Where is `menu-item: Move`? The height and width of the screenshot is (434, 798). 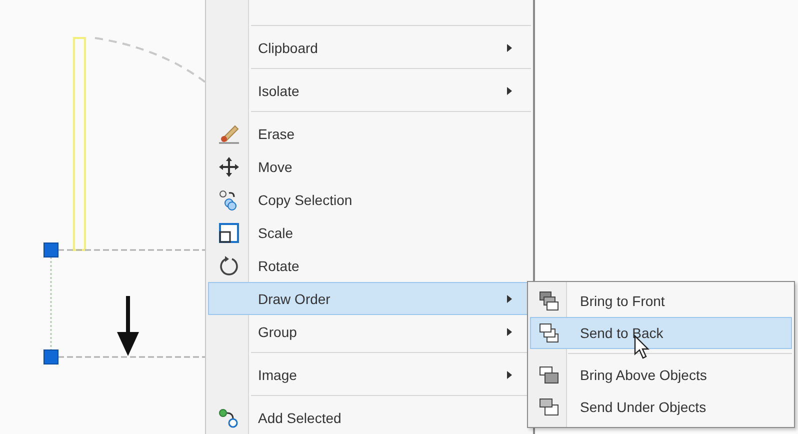 menu-item: Move is located at coordinates (369, 166).